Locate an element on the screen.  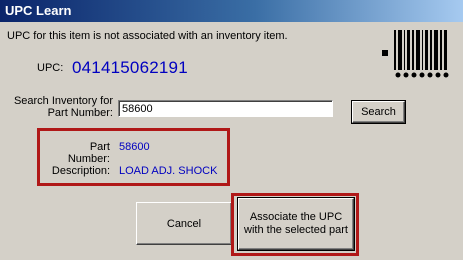
barcode-icon is located at coordinates (415, 54).